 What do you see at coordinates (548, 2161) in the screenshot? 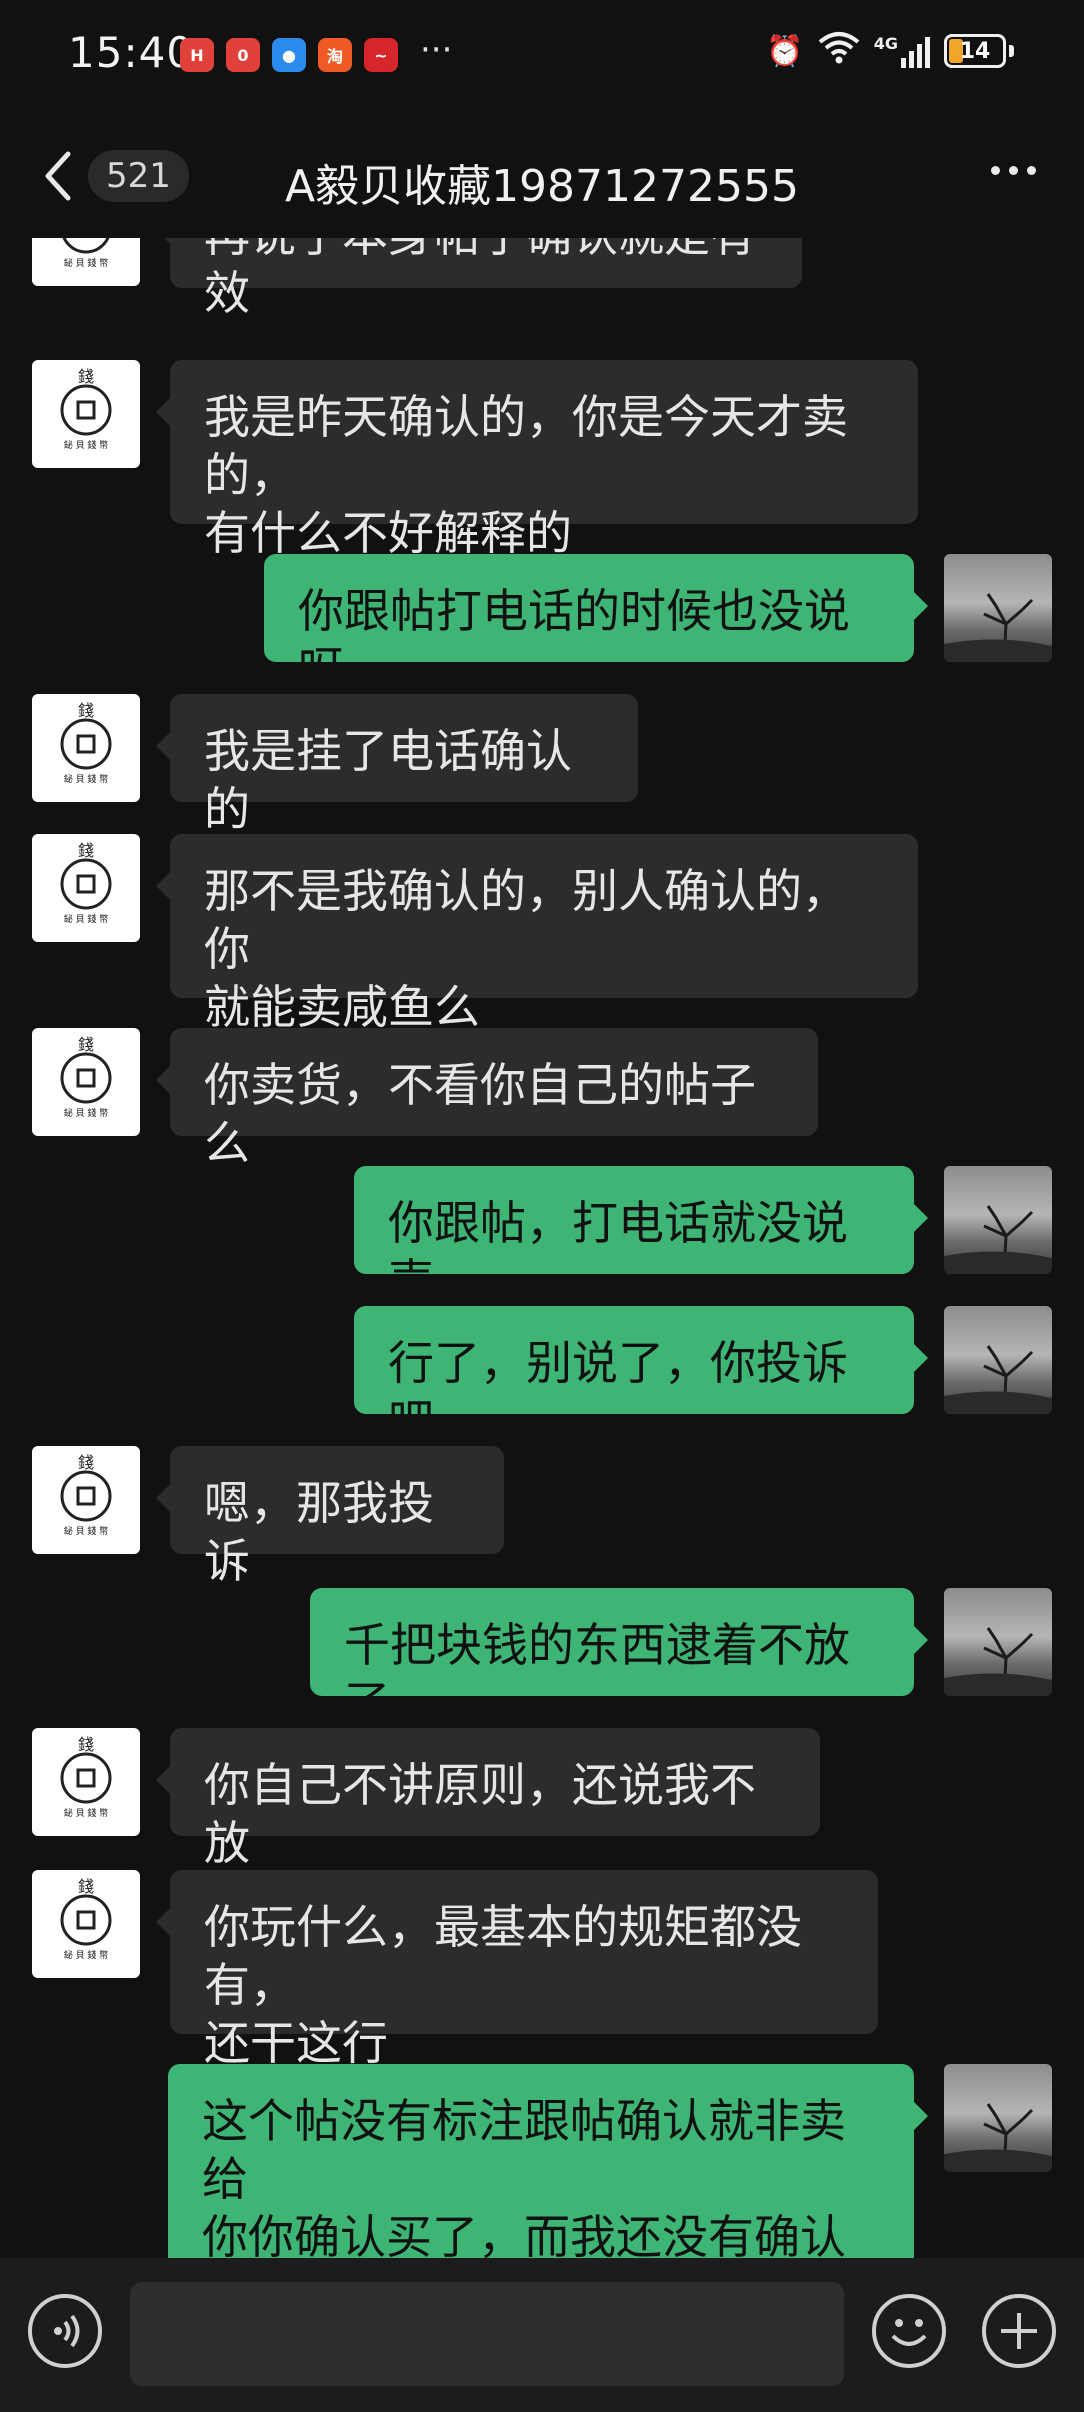
I see `message-bubble: 这个帖没有标注跟帖确认就非卖给 你你确认买了，而我还没有确认卖 给你，` at bounding box center [548, 2161].